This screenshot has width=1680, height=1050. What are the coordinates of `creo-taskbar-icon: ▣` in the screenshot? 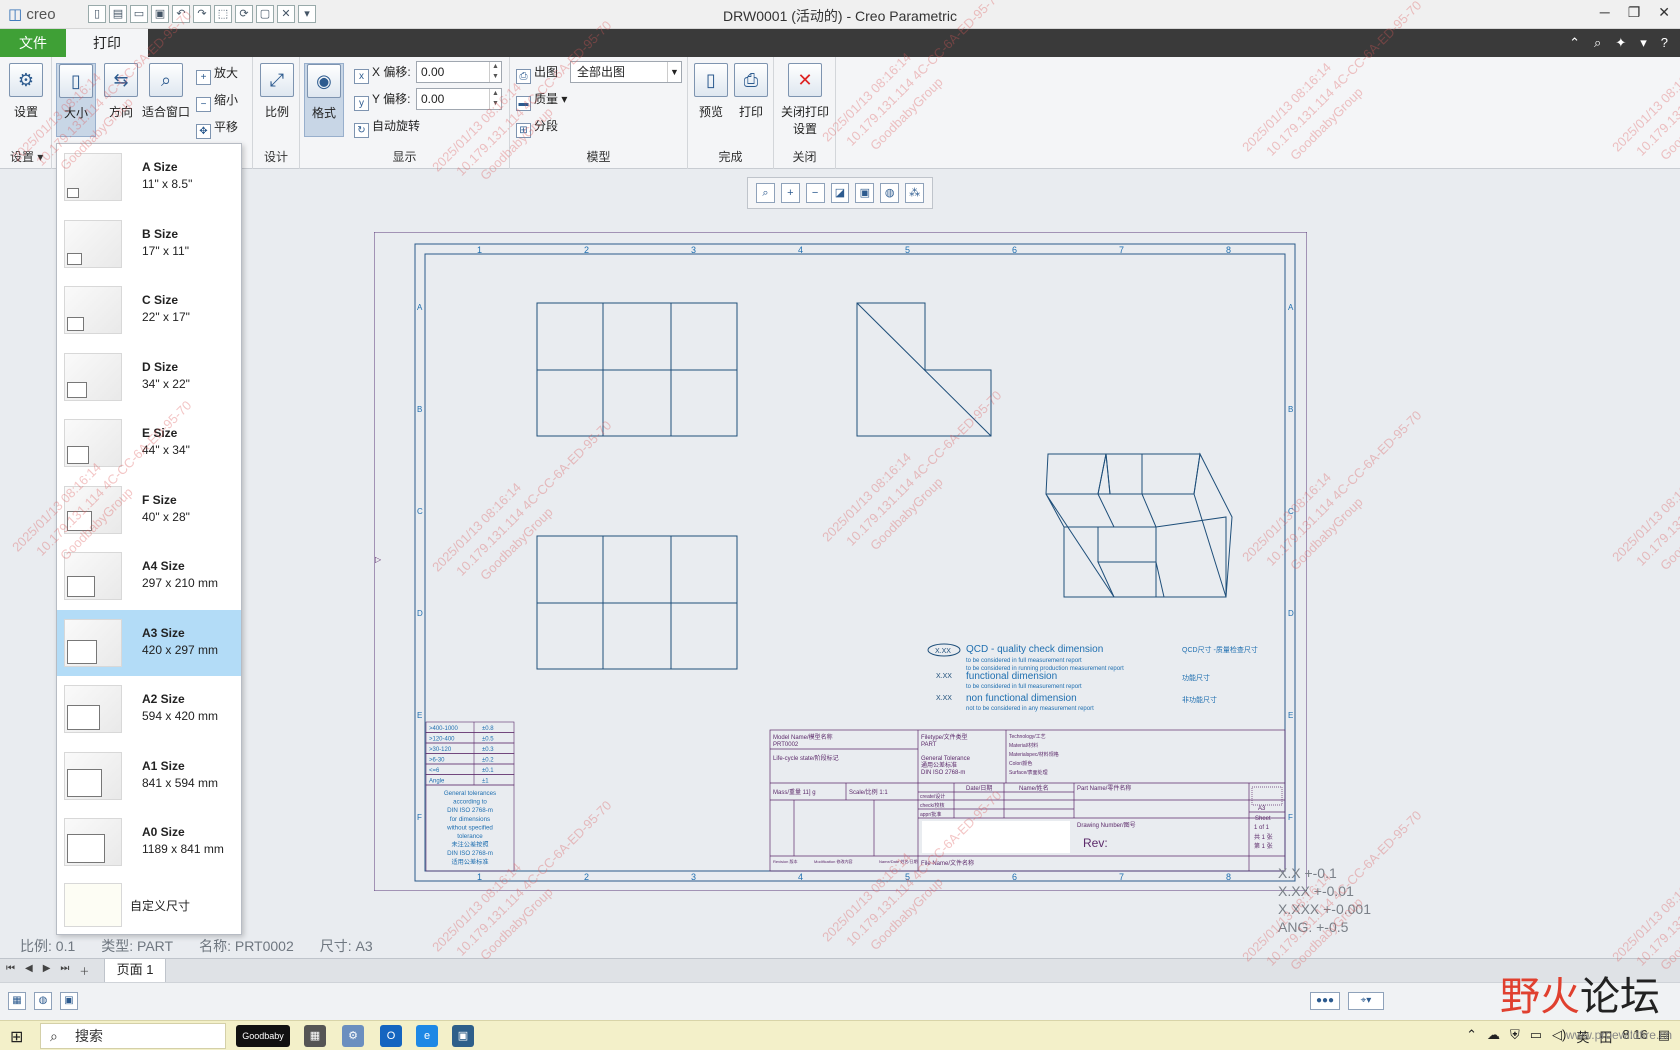 It's located at (463, 1036).